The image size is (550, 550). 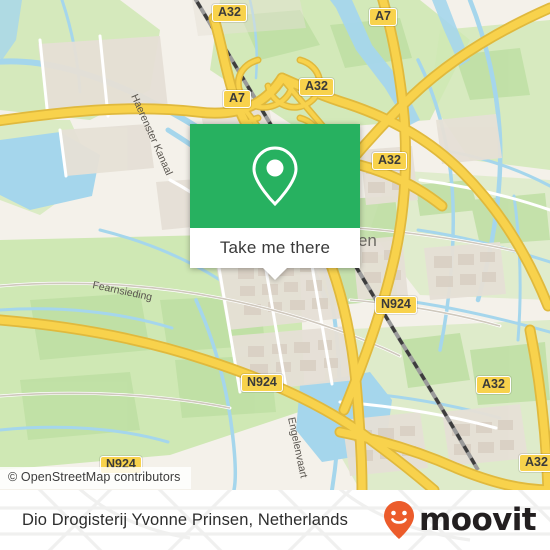 I want to click on moovit-wordmark: moovit, so click(x=478, y=520).